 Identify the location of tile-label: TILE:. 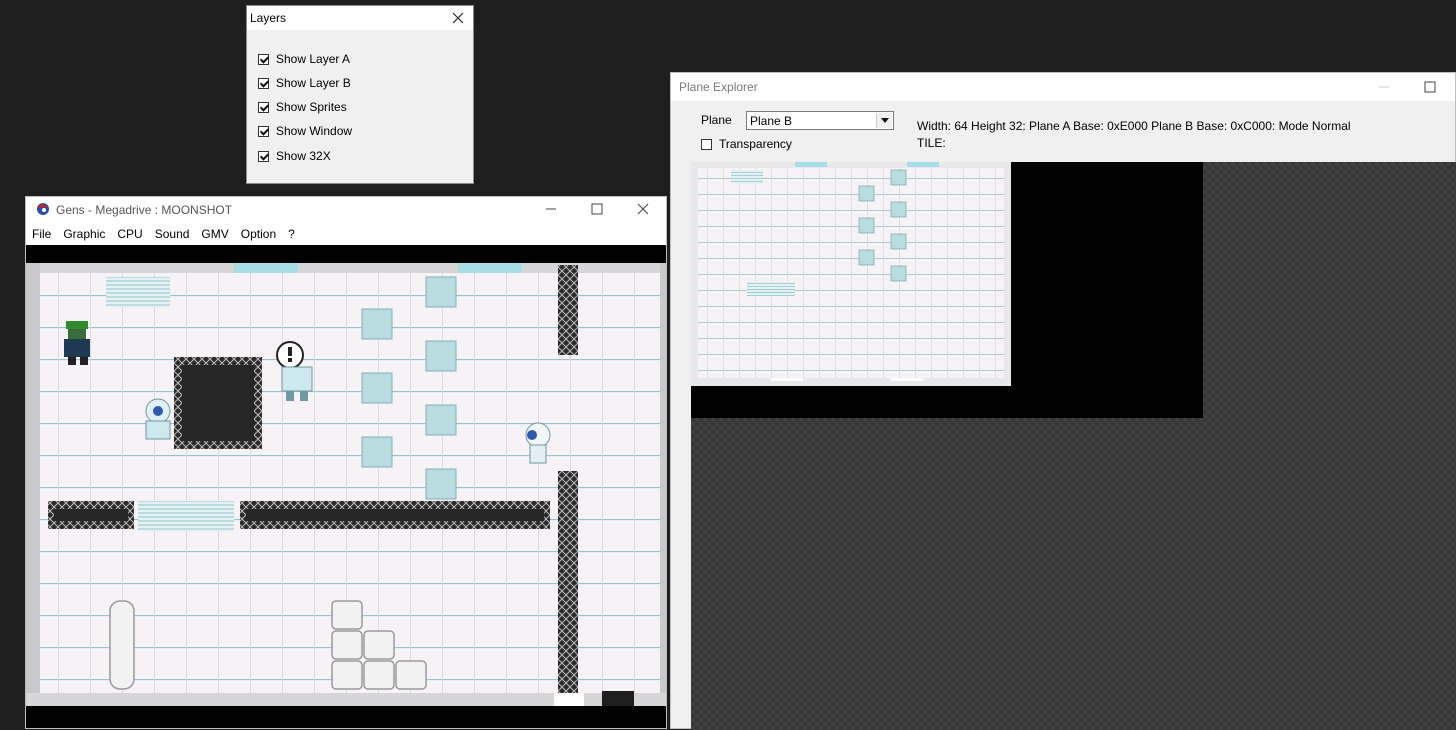
(931, 143).